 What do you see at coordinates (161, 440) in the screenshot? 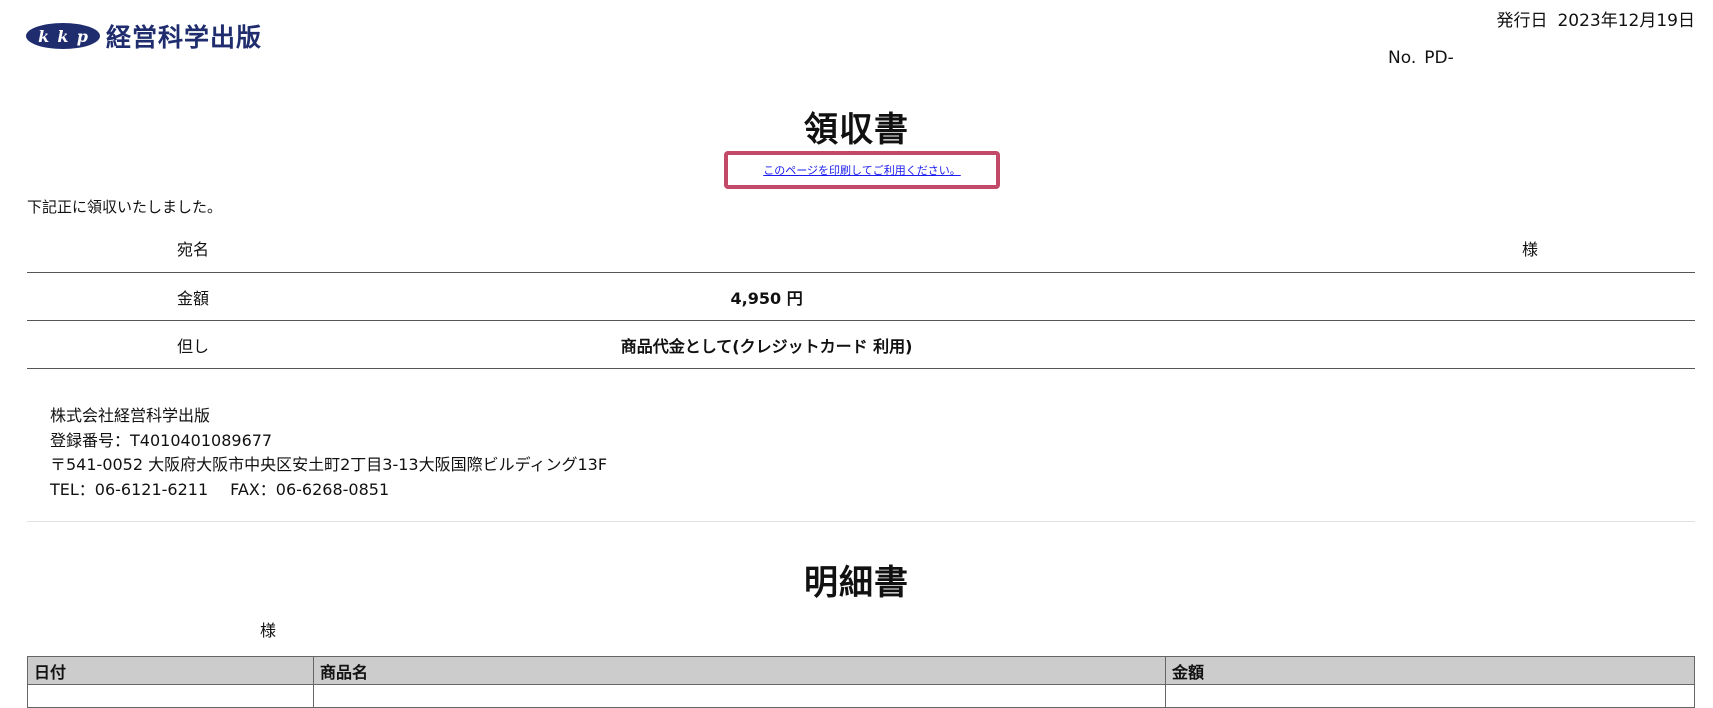
I see `company-registration: 登録番号：T4010401089677` at bounding box center [161, 440].